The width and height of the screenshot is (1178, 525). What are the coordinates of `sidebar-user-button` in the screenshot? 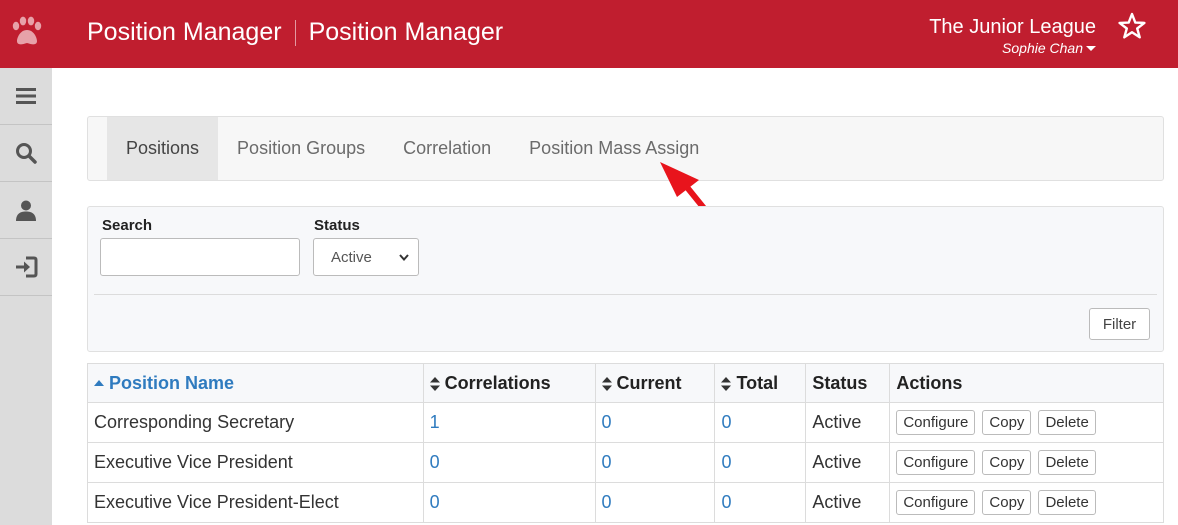 It's located at (26, 210).